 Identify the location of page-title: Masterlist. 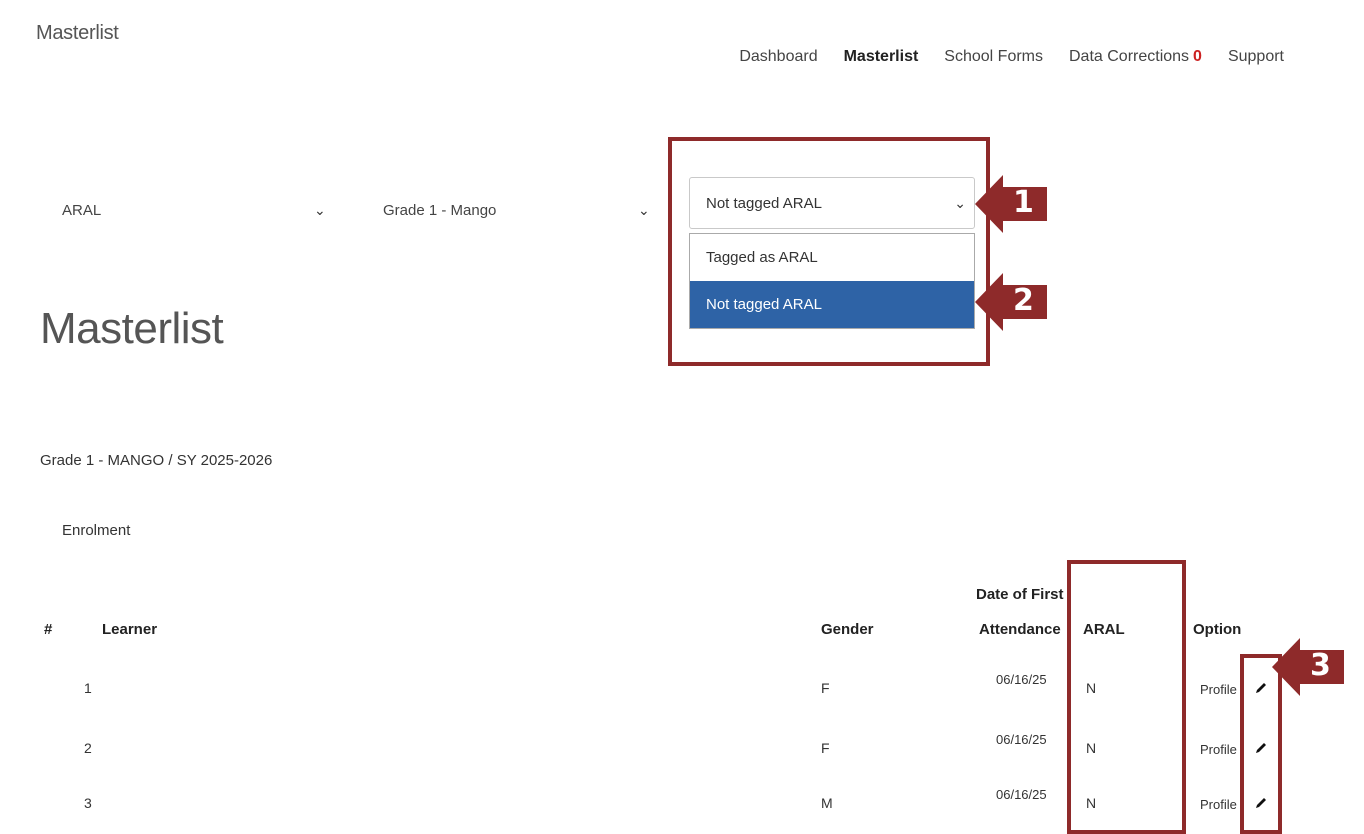
(132, 328).